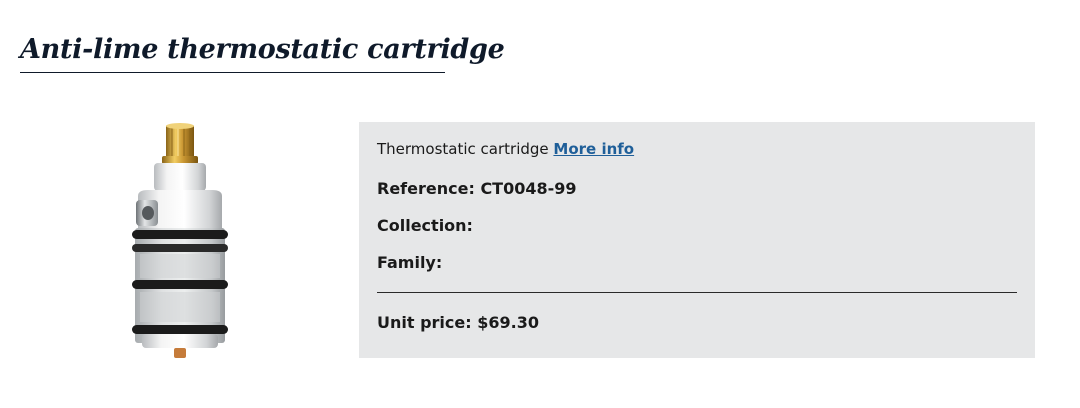 The image size is (1080, 408). I want to click on product-description: Thermostatic cartridge, so click(463, 149).